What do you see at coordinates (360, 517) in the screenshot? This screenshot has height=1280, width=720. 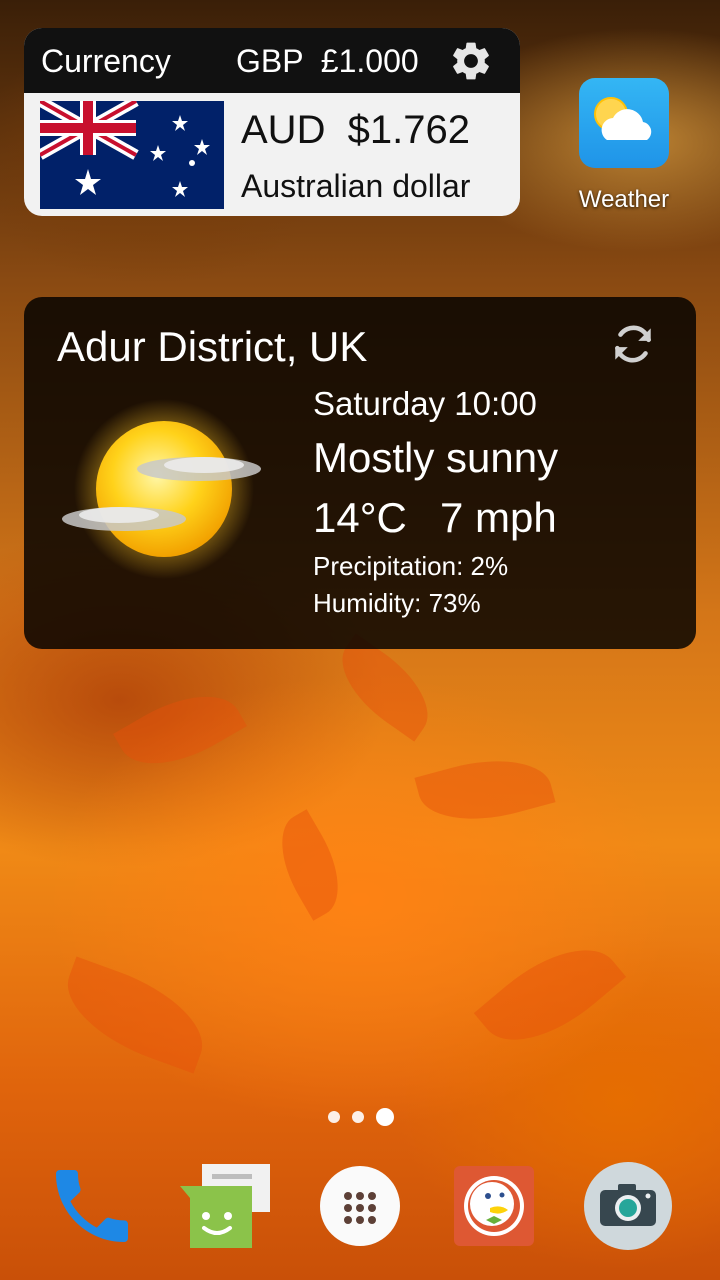 I see `weather-temperature: 14°C` at bounding box center [360, 517].